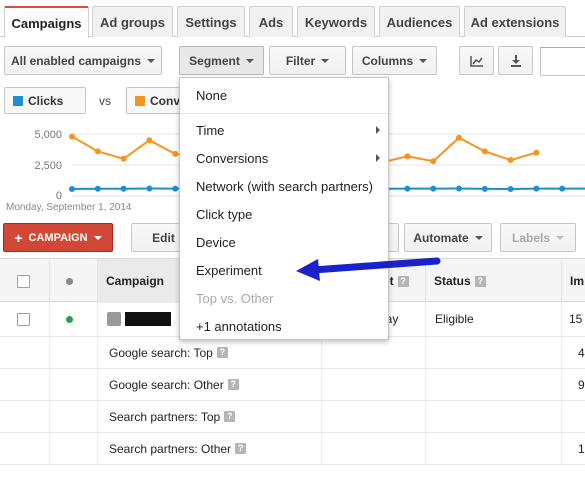  Describe the element at coordinates (292, 385) in the screenshot. I see `segment-row: Google search: Other? 9` at that location.